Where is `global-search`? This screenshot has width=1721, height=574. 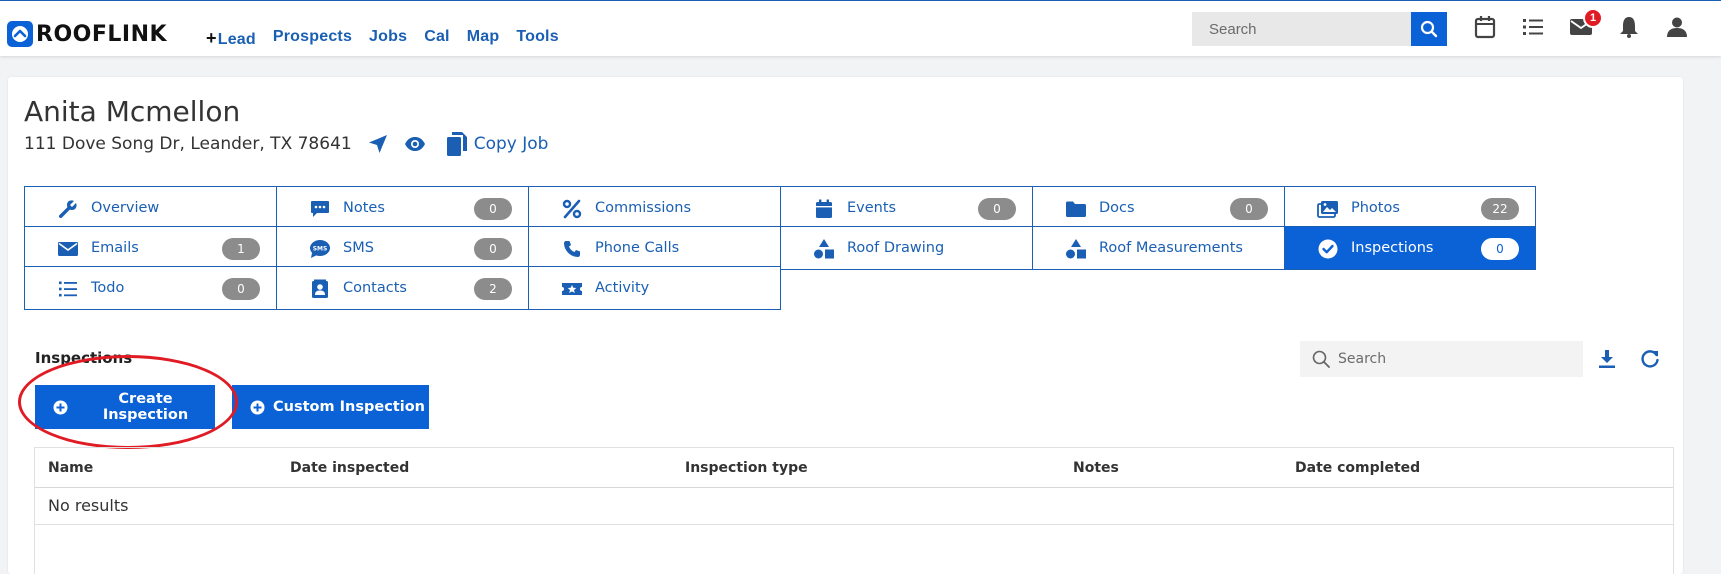 global-search is located at coordinates (1319, 29).